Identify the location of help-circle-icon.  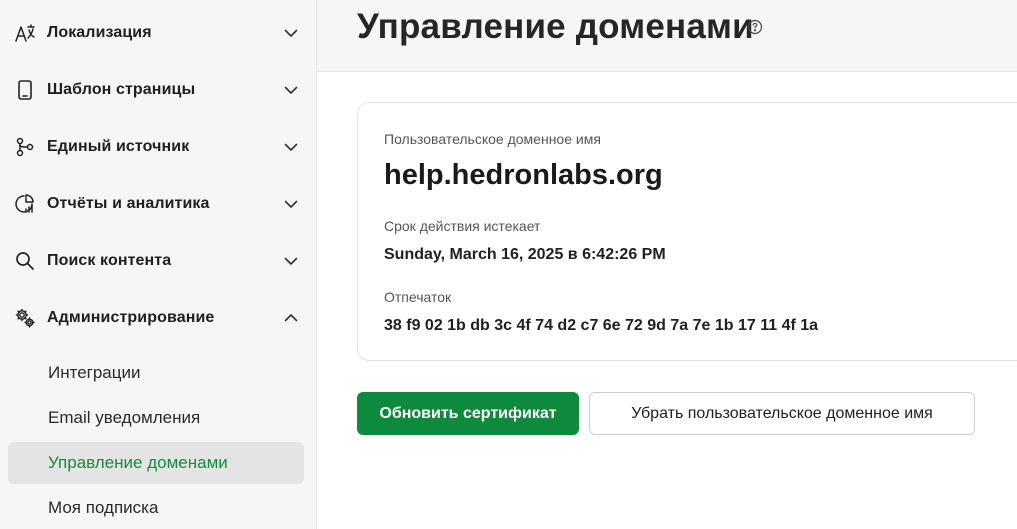
(755, 27).